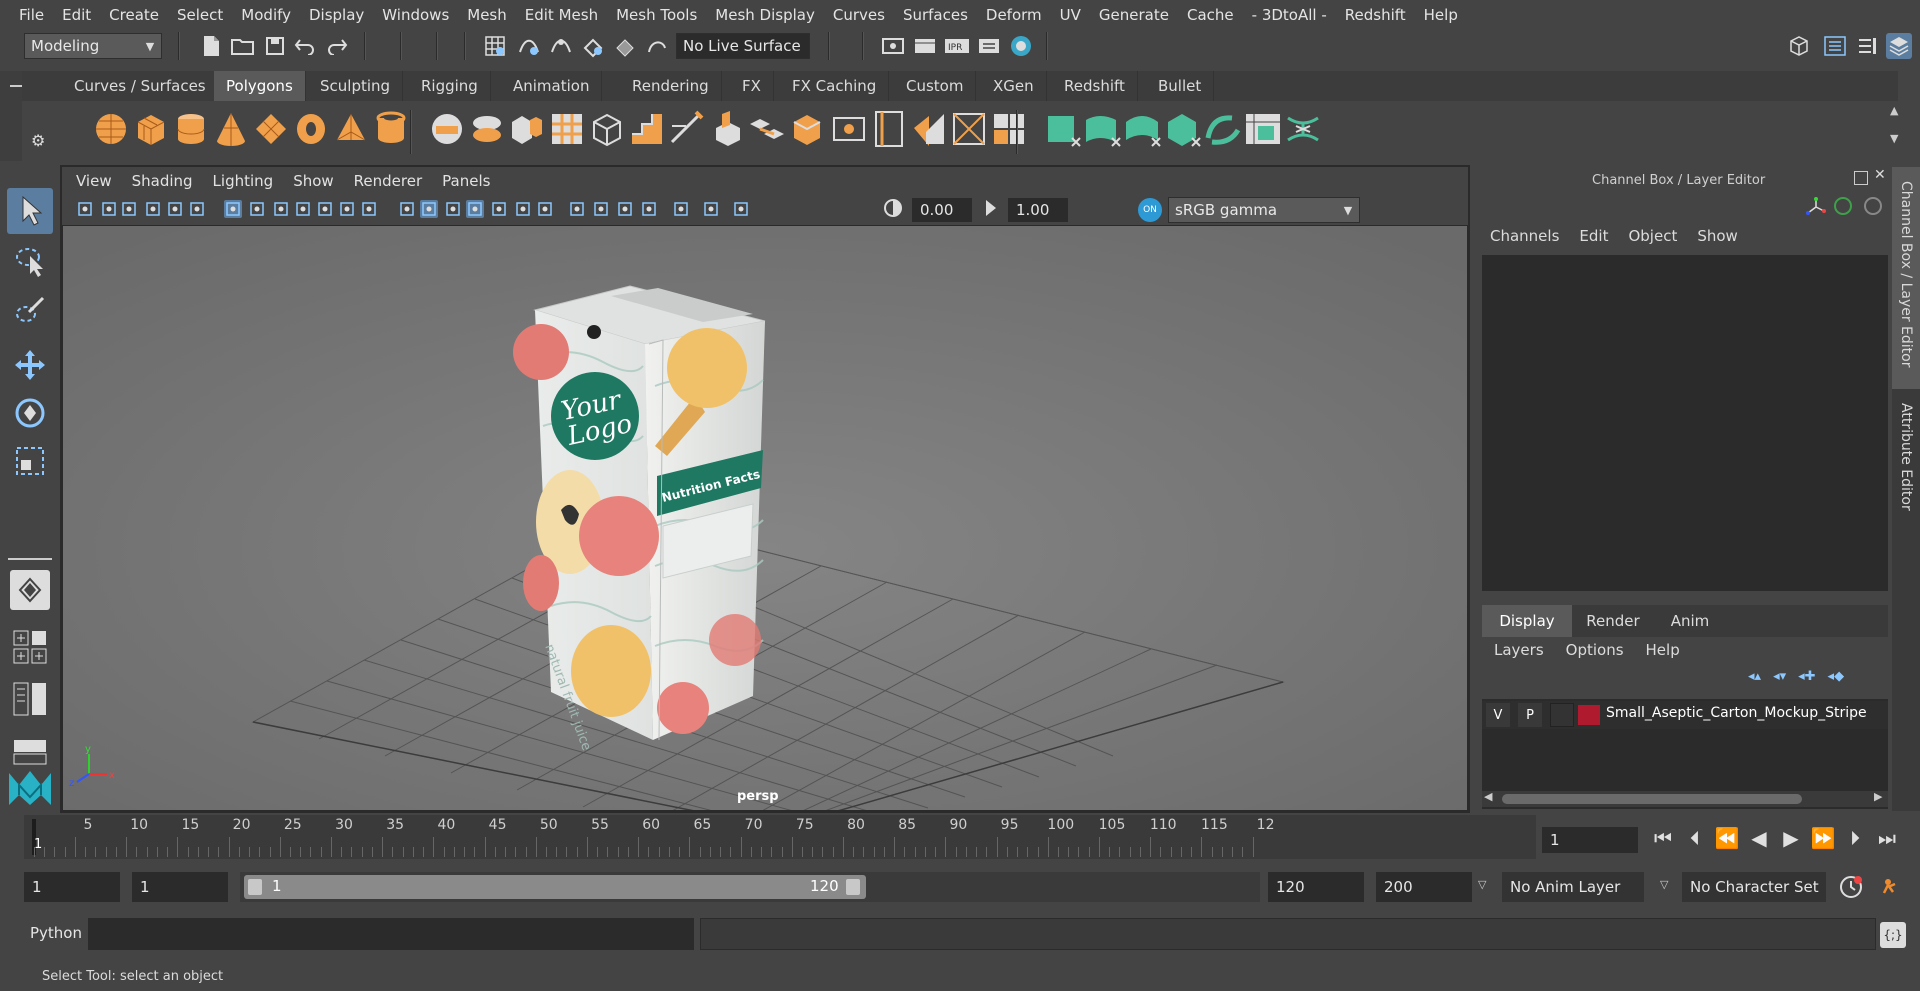 The image size is (1920, 991). I want to click on options-menu: Options, so click(1595, 650).